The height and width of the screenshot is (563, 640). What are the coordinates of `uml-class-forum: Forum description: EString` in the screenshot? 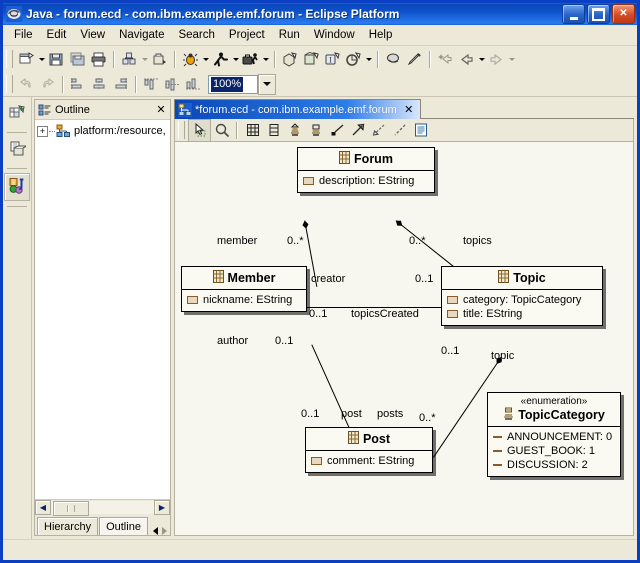 It's located at (366, 170).